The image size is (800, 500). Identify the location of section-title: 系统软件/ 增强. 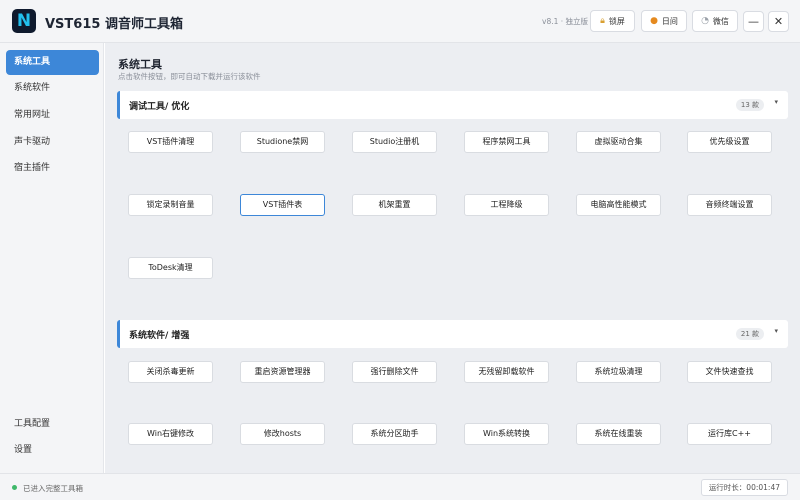
(159, 336).